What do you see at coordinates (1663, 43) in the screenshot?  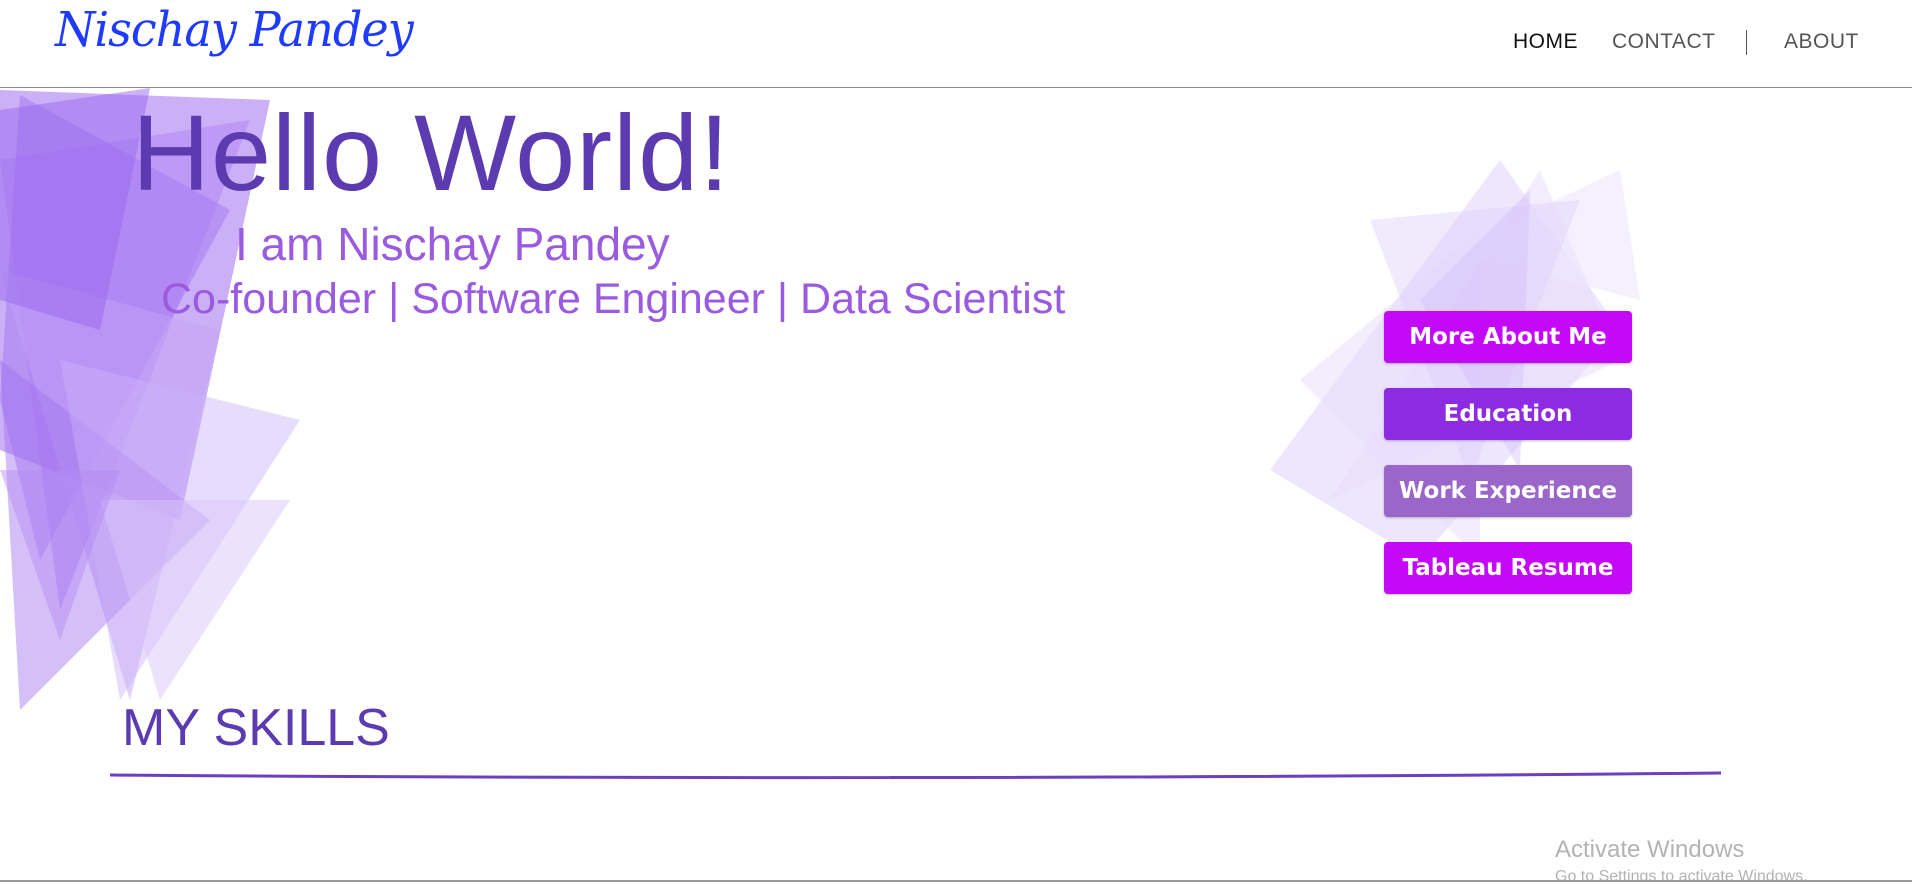 I see `nav-contact-link: CONTACT` at bounding box center [1663, 43].